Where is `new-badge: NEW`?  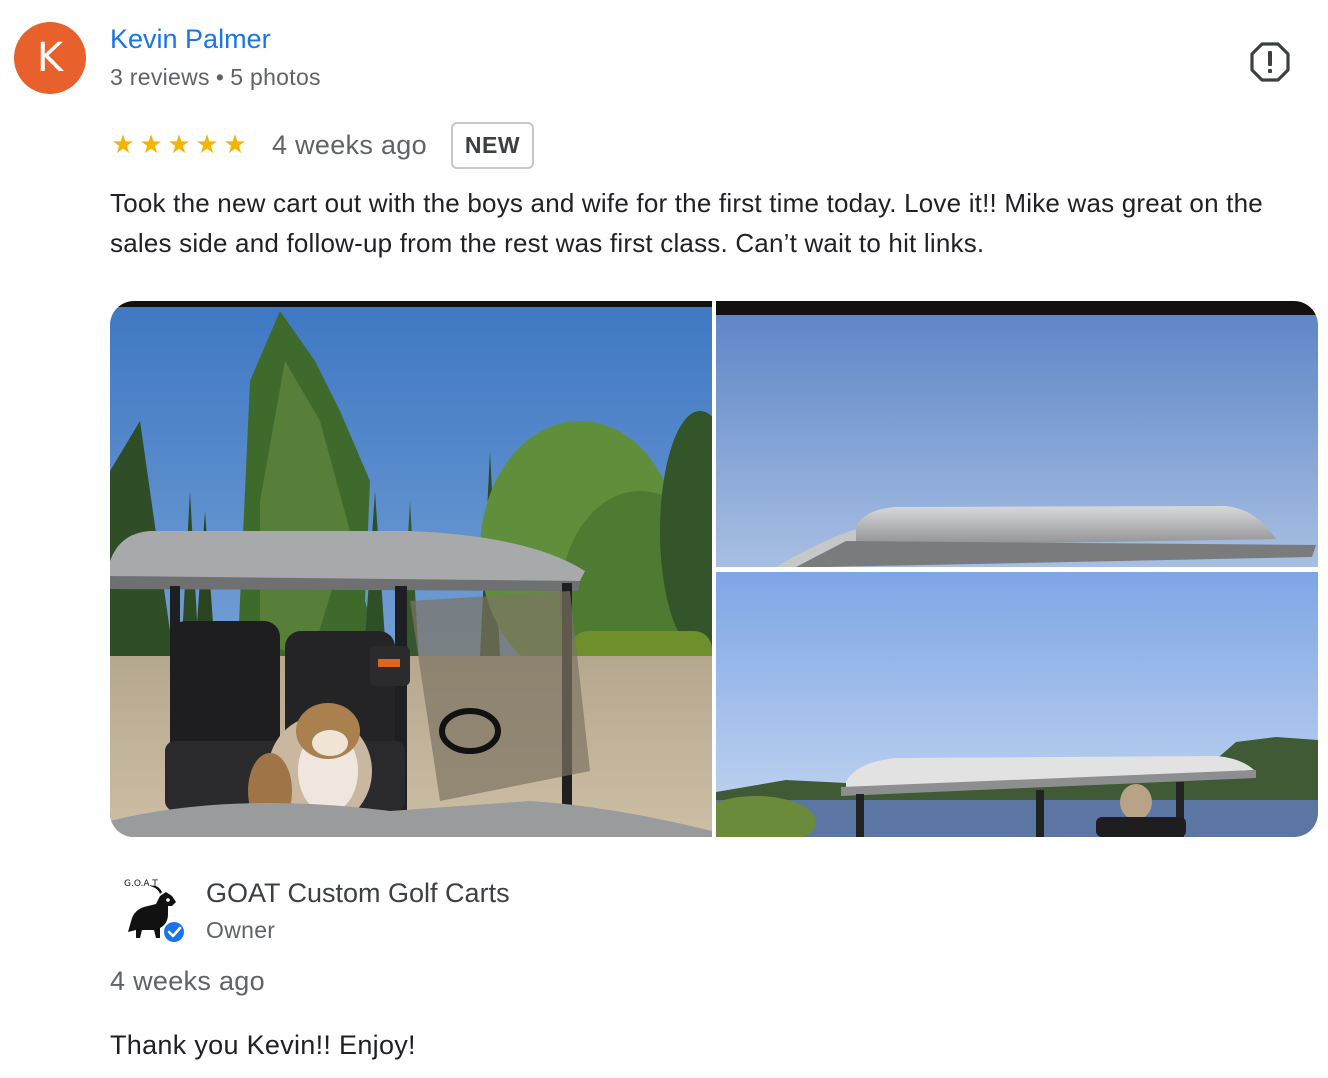 new-badge: NEW is located at coordinates (492, 145).